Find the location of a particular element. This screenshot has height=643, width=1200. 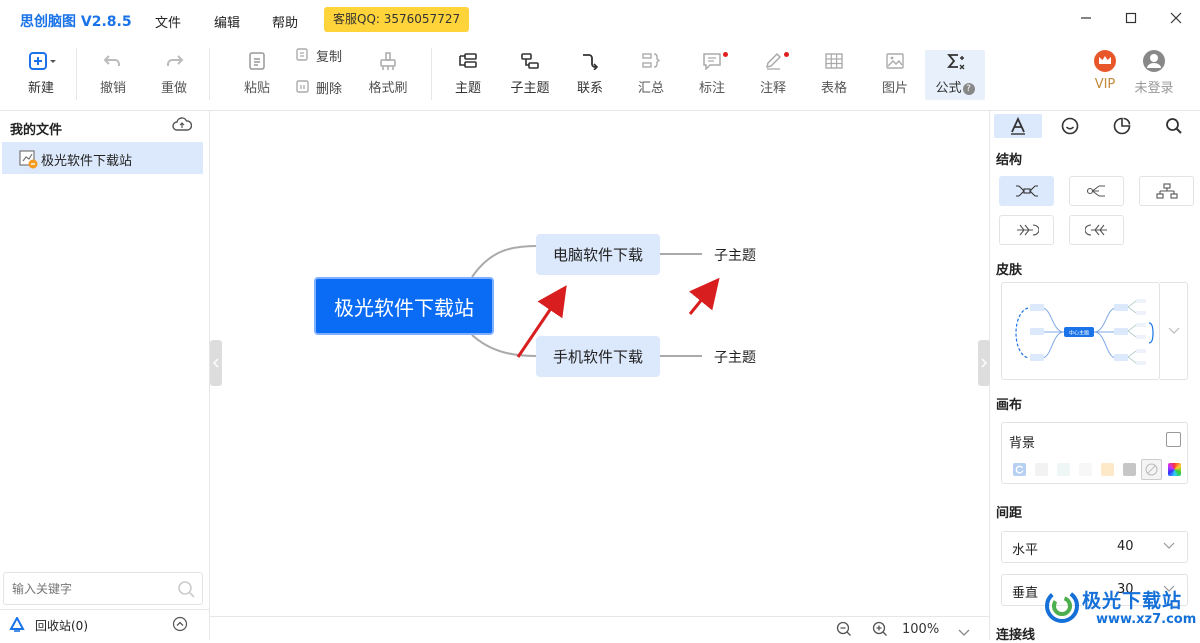

subtopic-node: 手机软件下载 is located at coordinates (598, 356).